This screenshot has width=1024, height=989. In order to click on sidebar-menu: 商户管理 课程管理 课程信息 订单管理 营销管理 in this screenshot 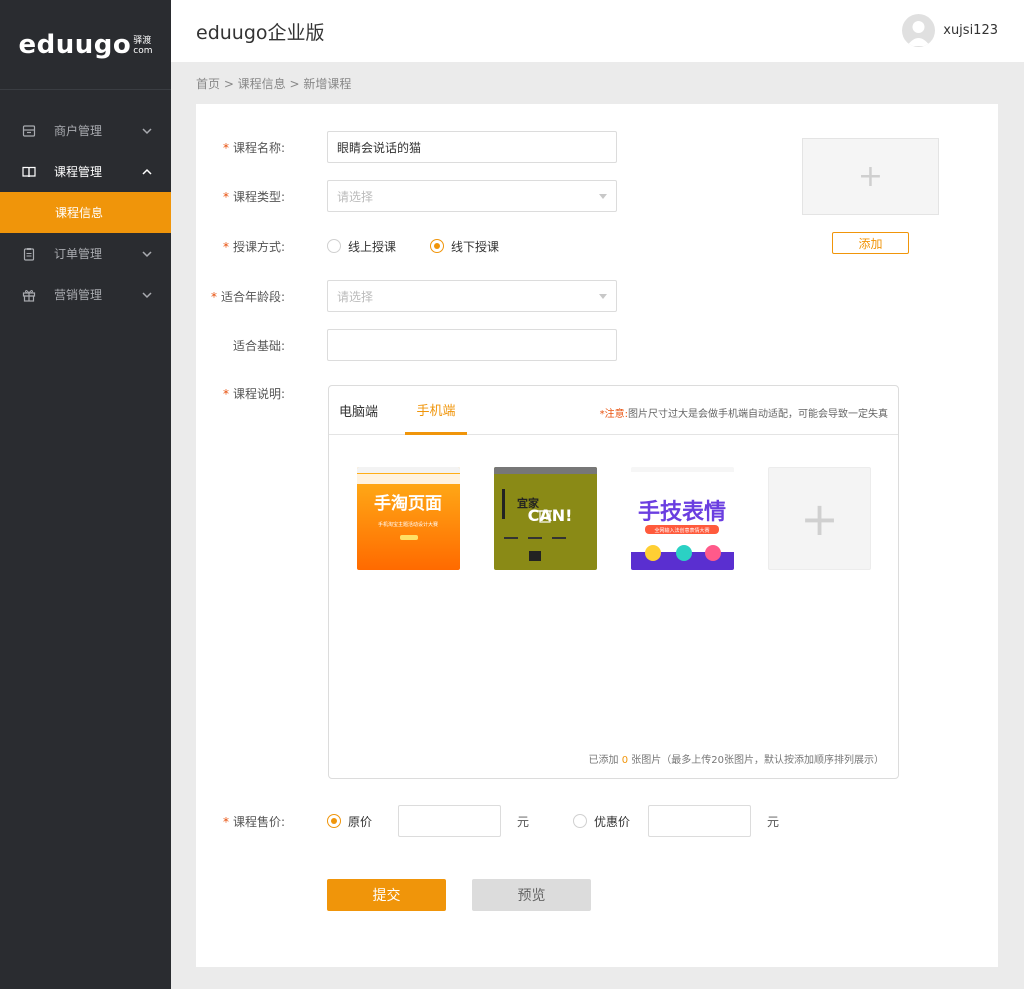, I will do `click(85, 212)`.